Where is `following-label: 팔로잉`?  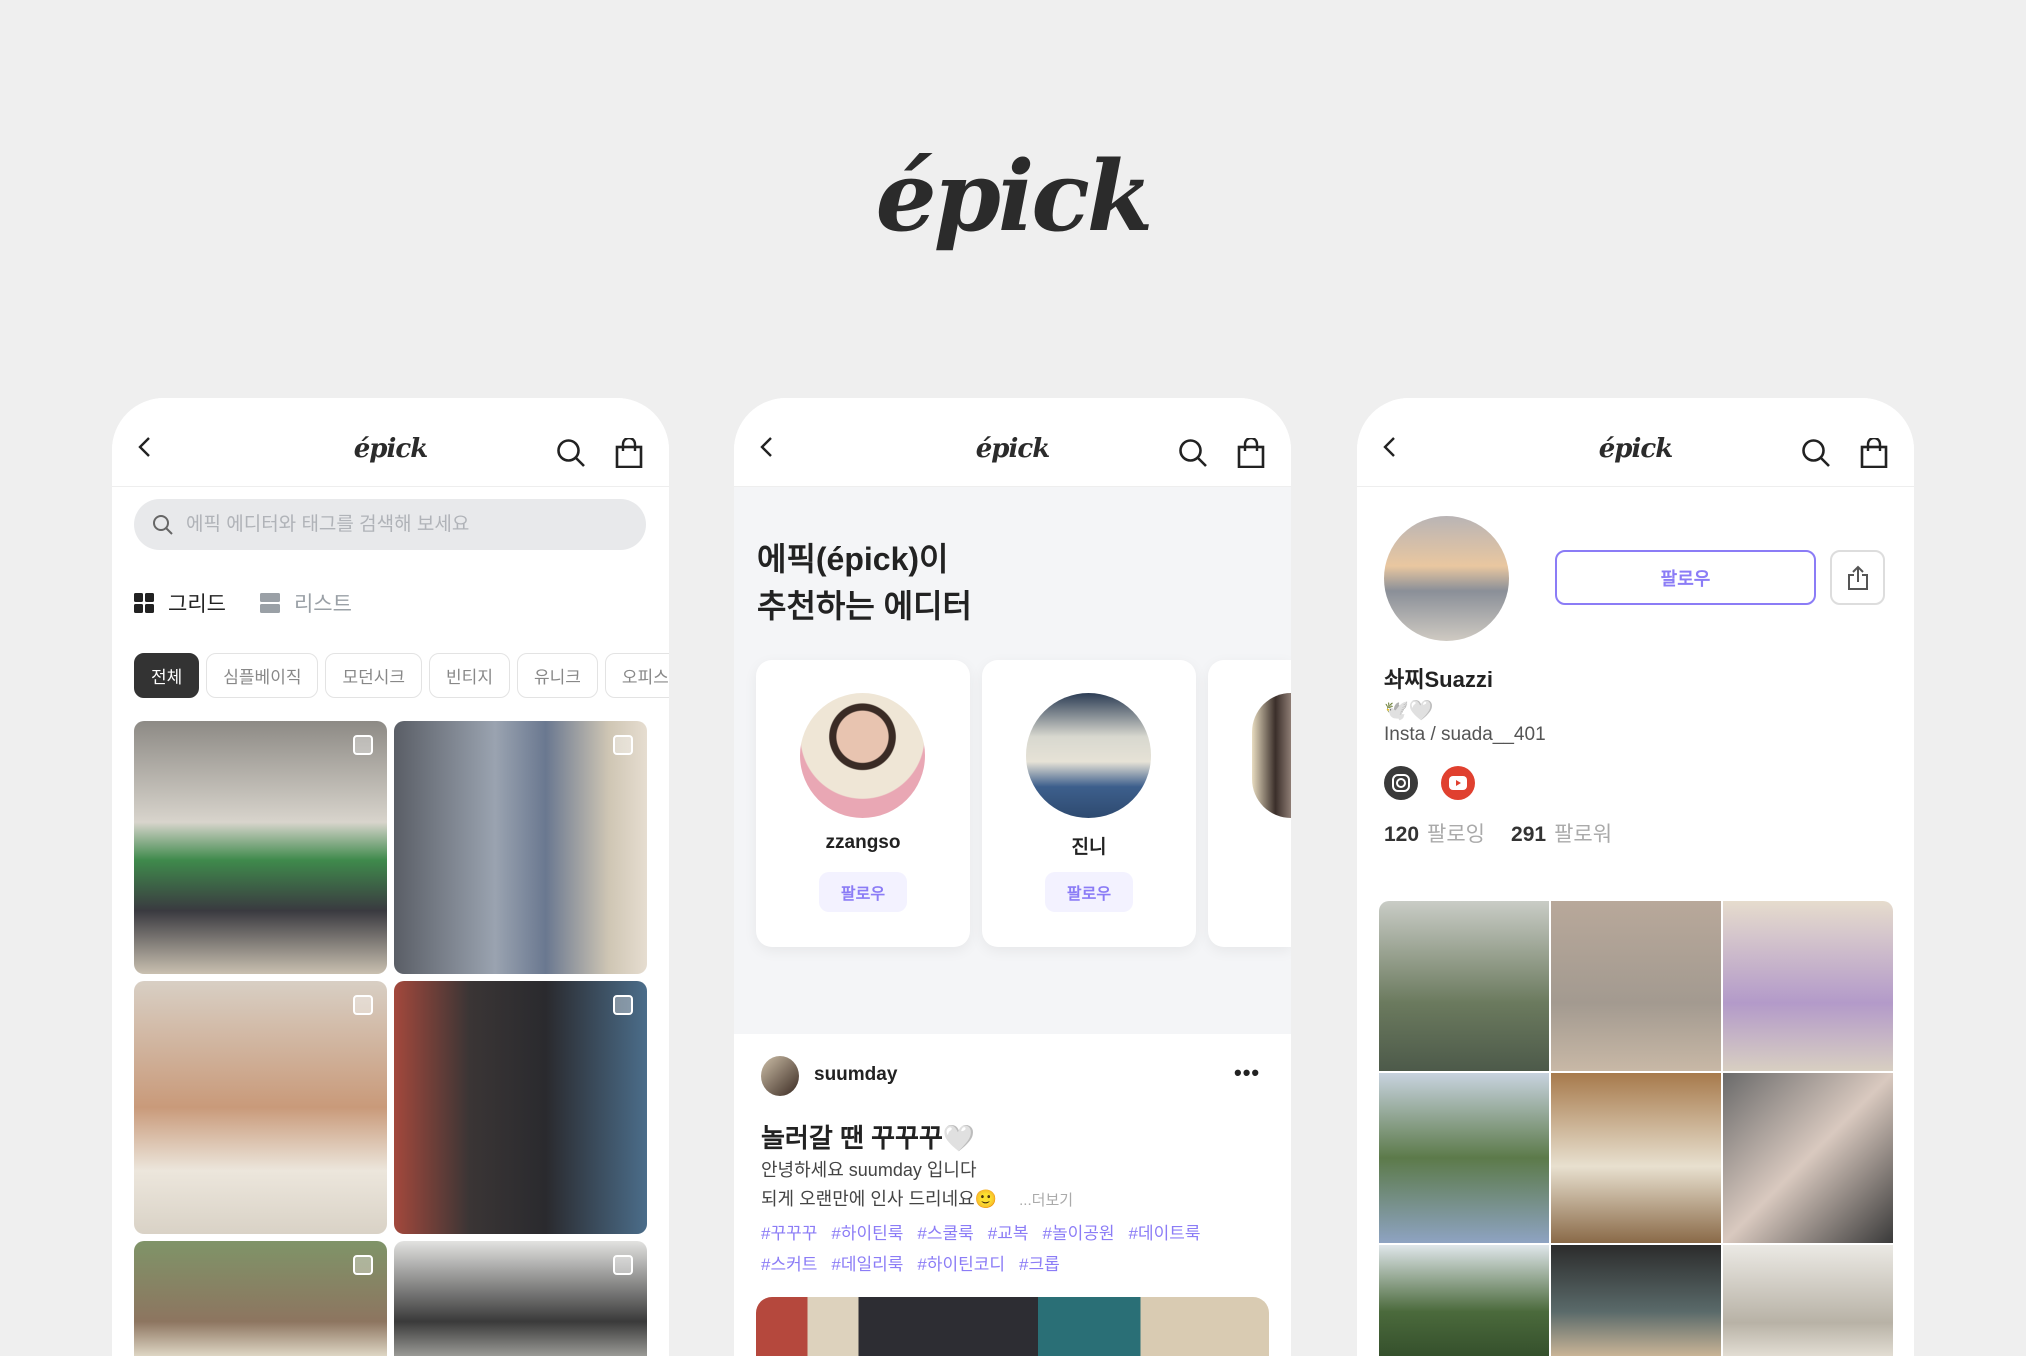
following-label: 팔로잉 is located at coordinates (1456, 834).